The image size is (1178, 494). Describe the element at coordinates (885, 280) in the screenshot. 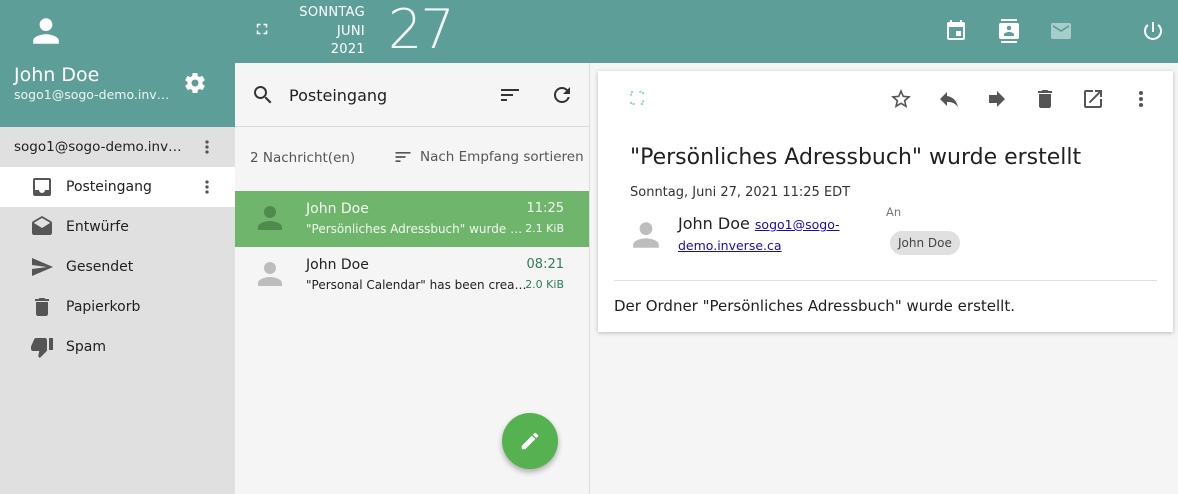

I see `divider` at that location.